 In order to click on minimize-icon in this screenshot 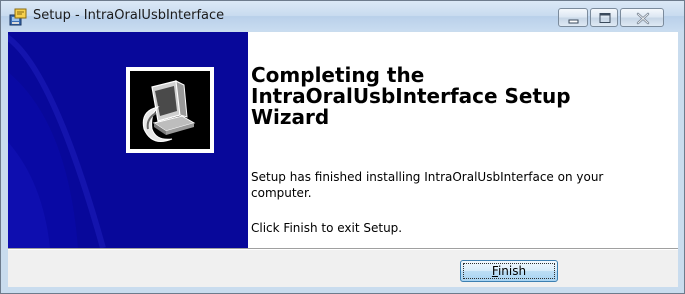, I will do `click(573, 21)`.